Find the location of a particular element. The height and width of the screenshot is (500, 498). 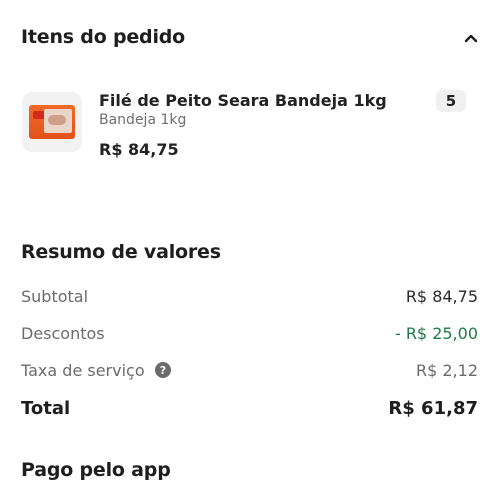

product-package-icon is located at coordinates (52, 122).